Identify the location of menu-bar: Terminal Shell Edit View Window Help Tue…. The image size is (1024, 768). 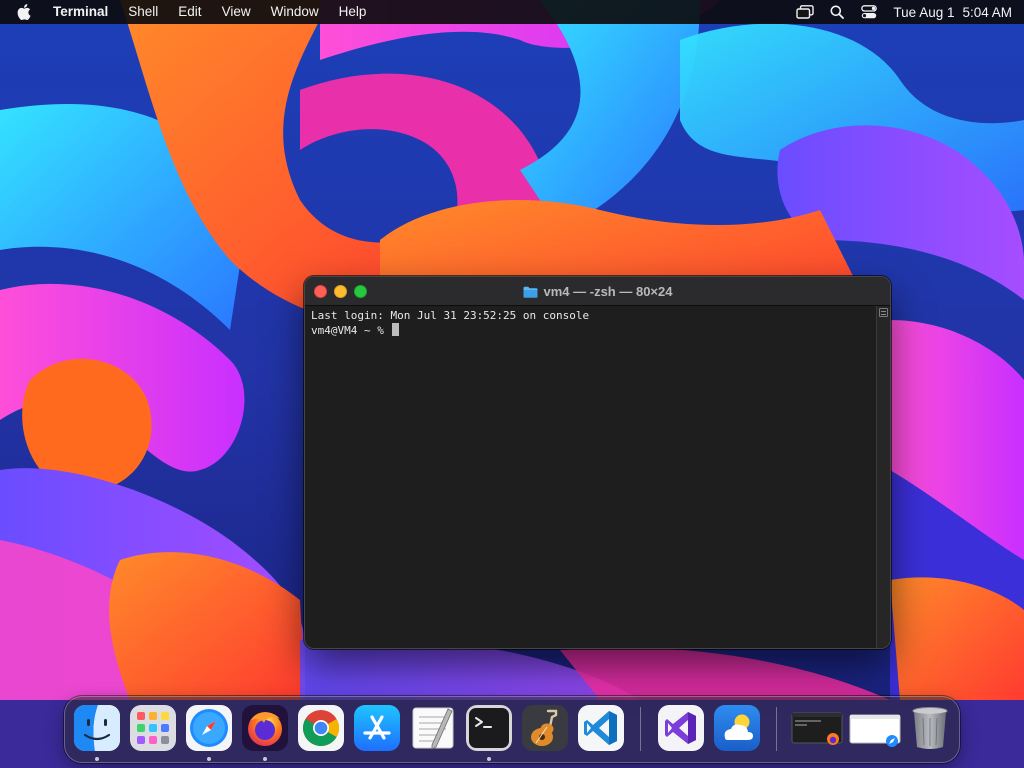
(512, 12).